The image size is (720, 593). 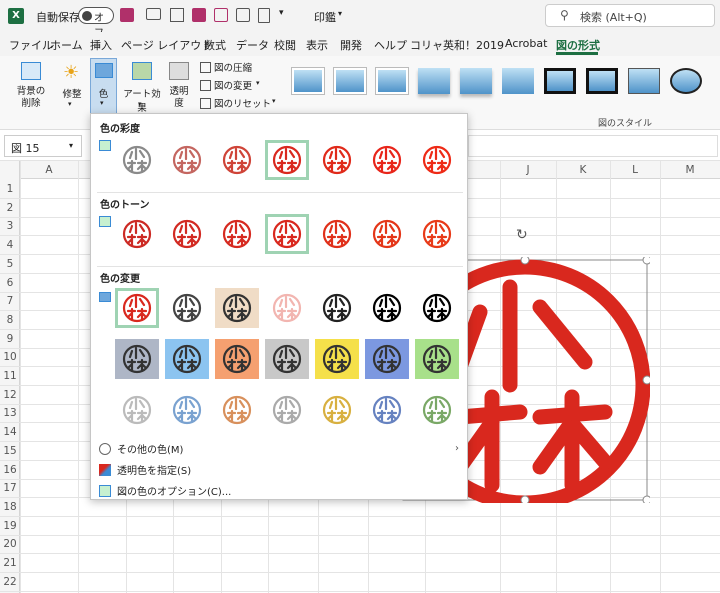 What do you see at coordinates (10, 283) in the screenshot?
I see `row-header: 6` at bounding box center [10, 283].